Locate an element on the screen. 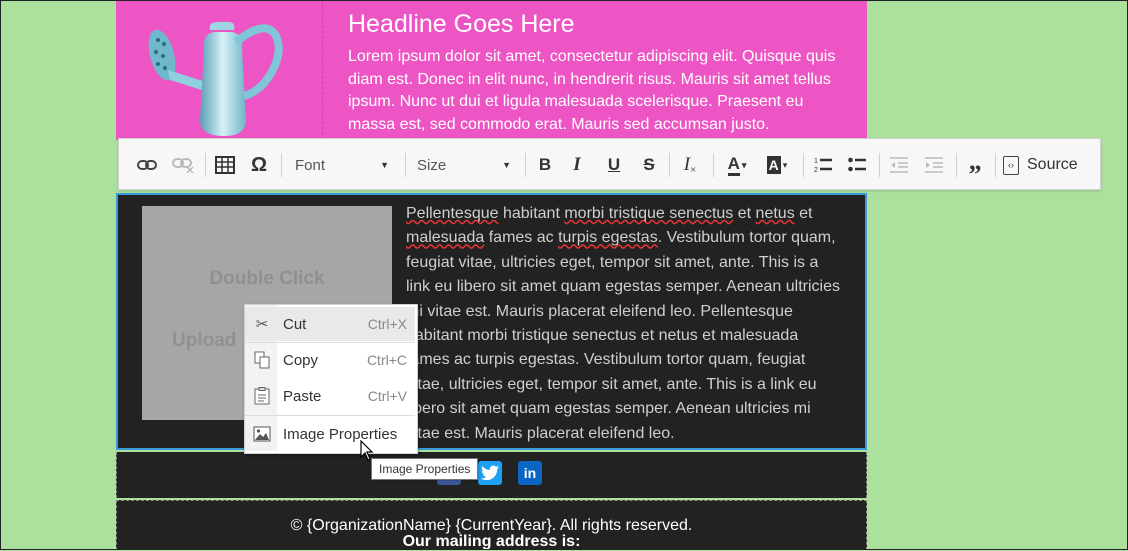 This screenshot has height=551, width=1128. table-icon is located at coordinates (225, 165).